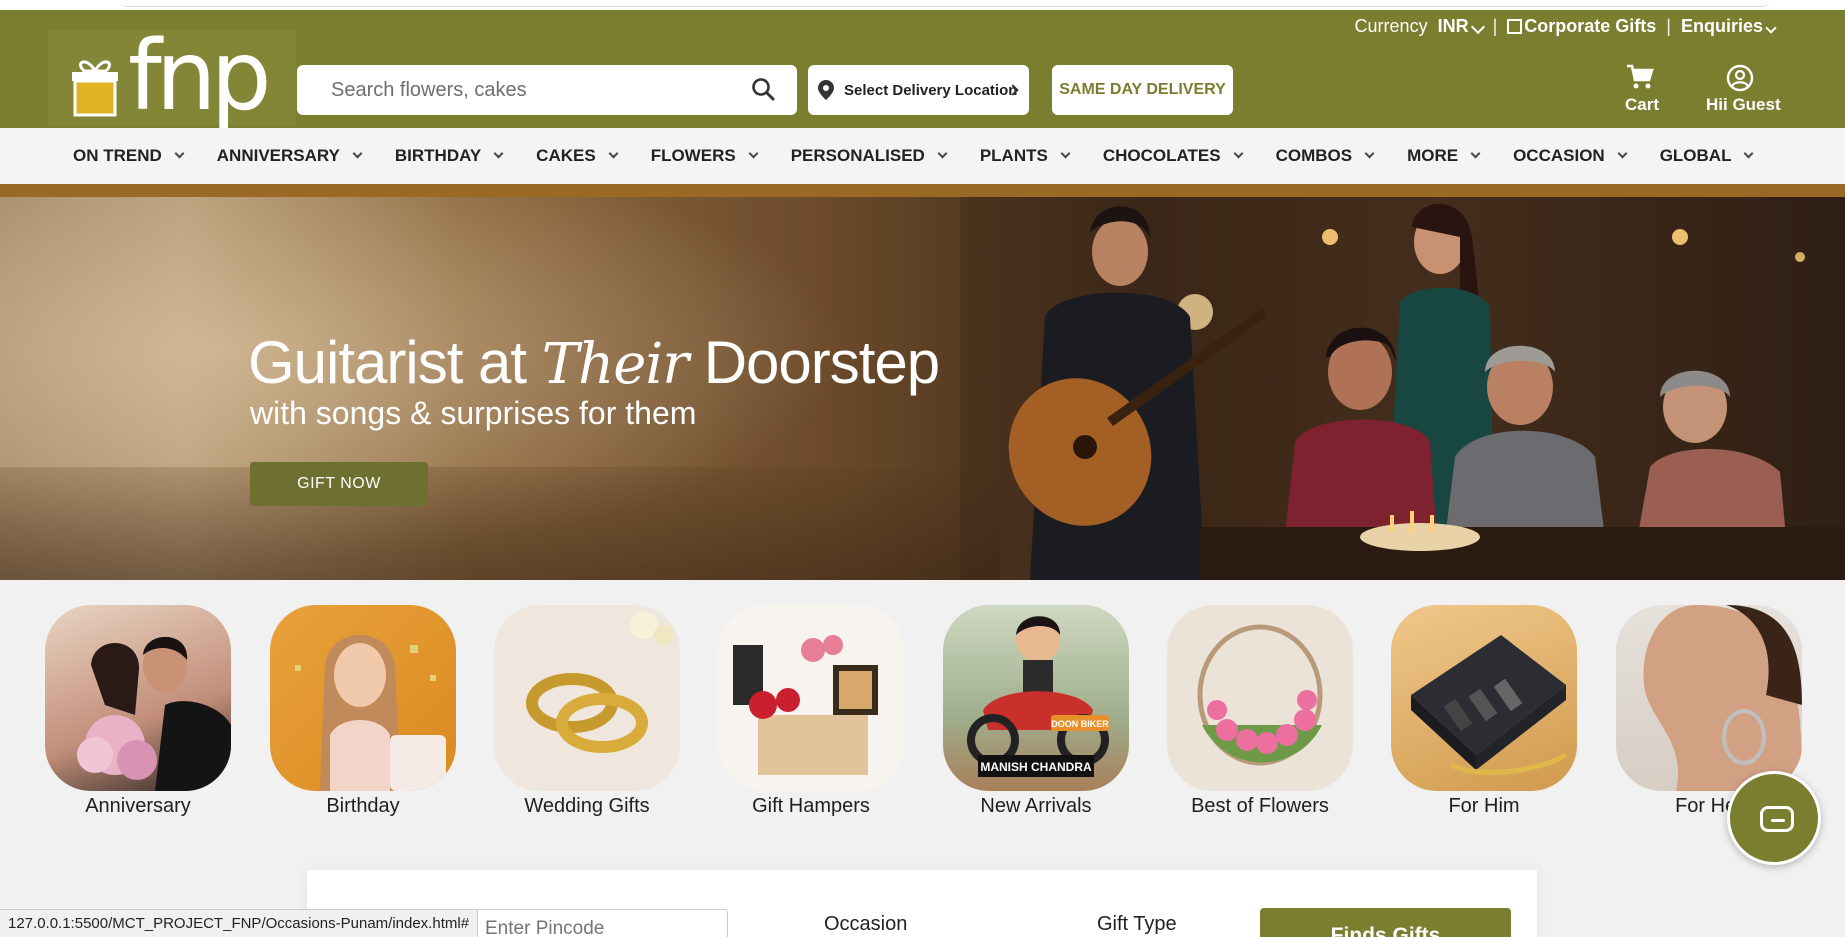 This screenshot has width=1845, height=937. What do you see at coordinates (826, 90) in the screenshot?
I see `location-pin-icon` at bounding box center [826, 90].